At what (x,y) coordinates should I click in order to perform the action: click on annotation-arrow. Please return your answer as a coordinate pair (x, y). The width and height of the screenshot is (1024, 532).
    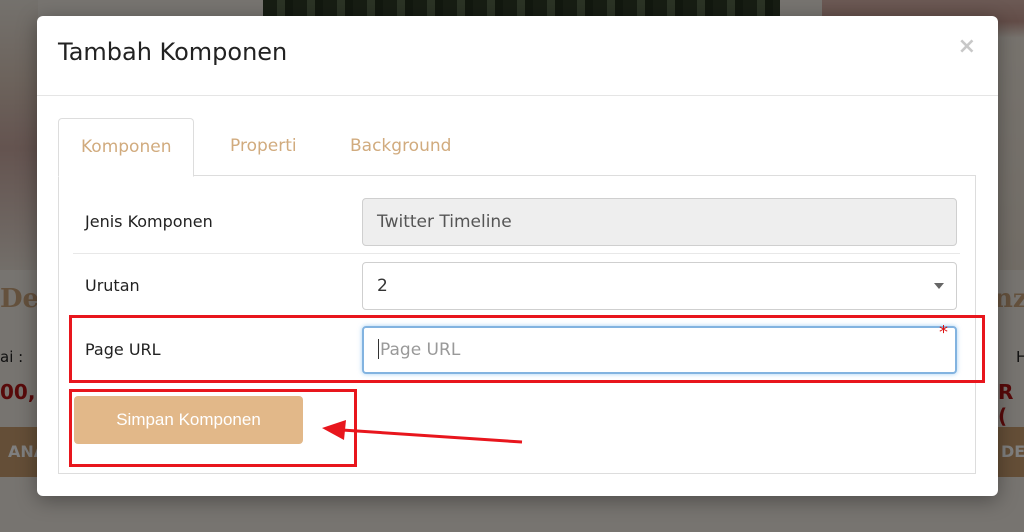
    Looking at the image, I should click on (422, 432).